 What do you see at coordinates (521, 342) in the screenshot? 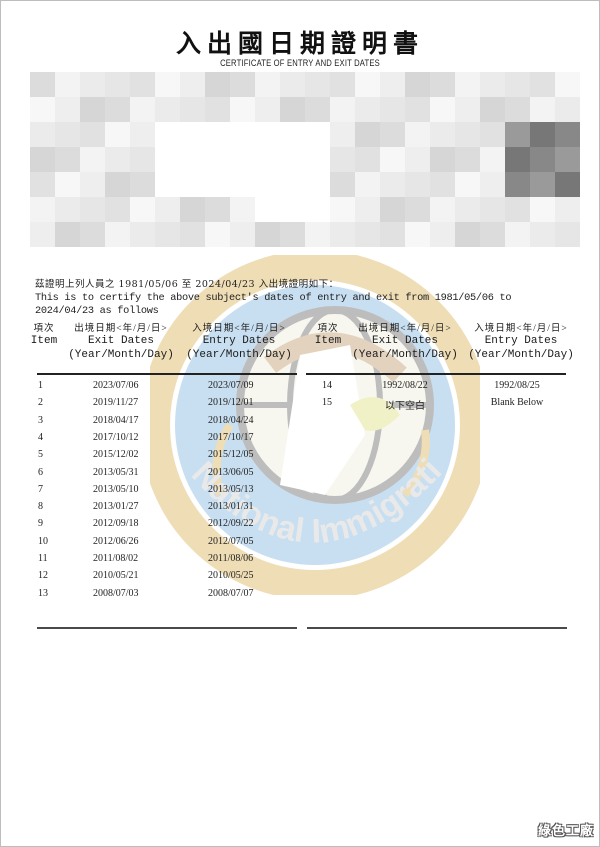
I see `right-entry-header: 入境日期<年/月/日> Entry Dates (Year/Month/Day)` at bounding box center [521, 342].